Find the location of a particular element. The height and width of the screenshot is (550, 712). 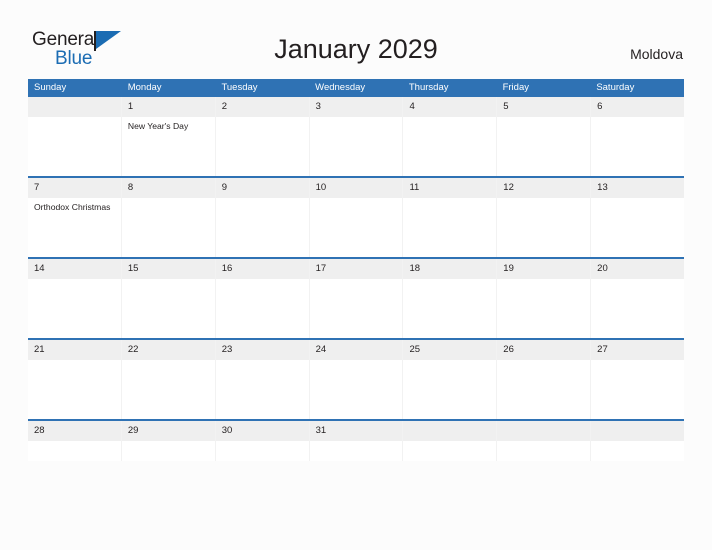

day-number: 6 is located at coordinates (638, 107).